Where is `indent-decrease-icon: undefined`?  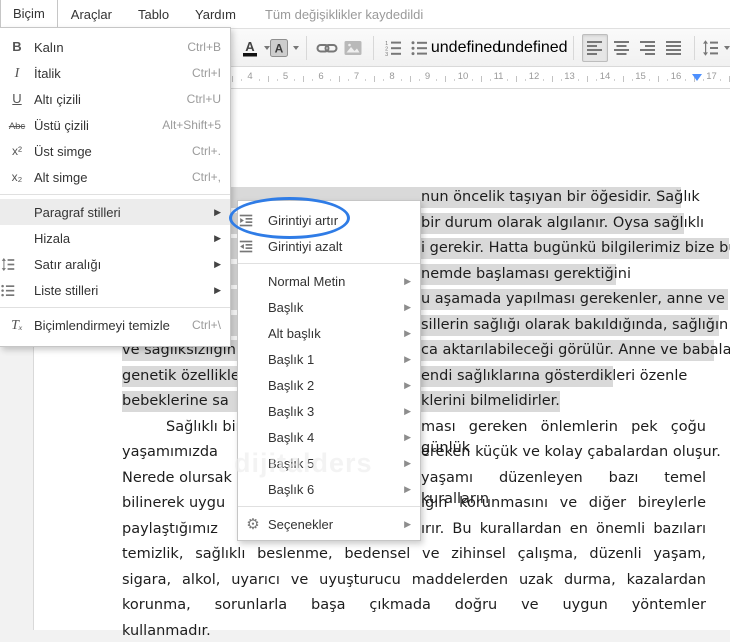
indent-decrease-icon: undefined is located at coordinates (466, 47).